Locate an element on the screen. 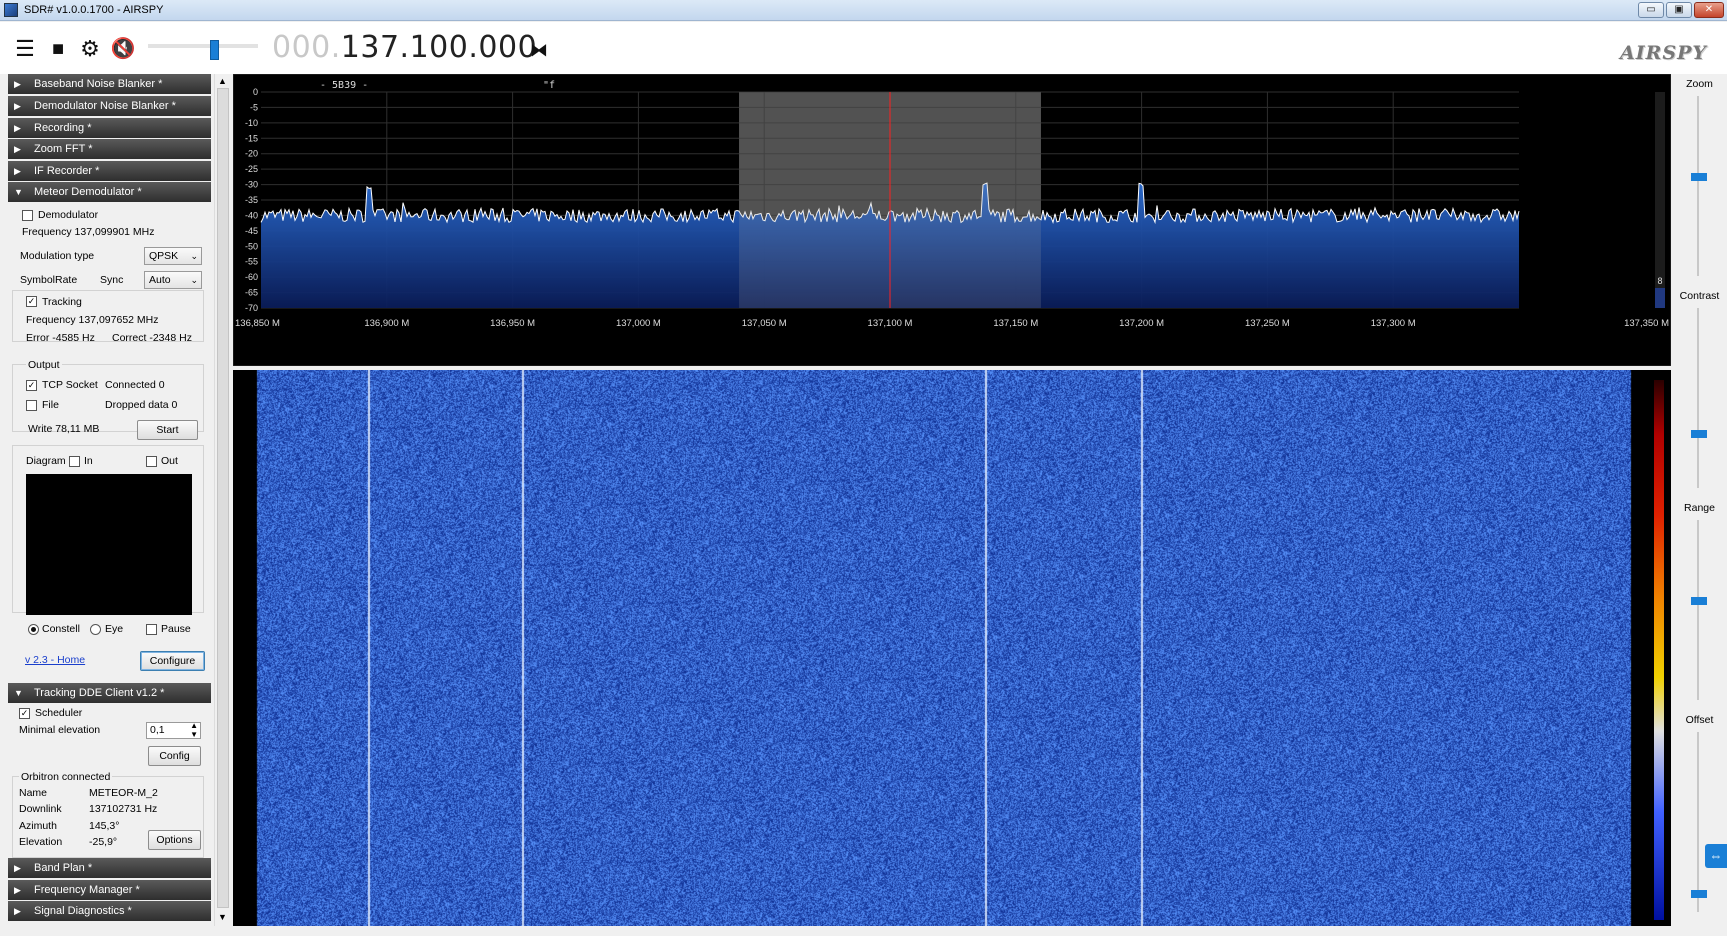 The height and width of the screenshot is (936, 1727). scrollbar-thumb is located at coordinates (223, 498).